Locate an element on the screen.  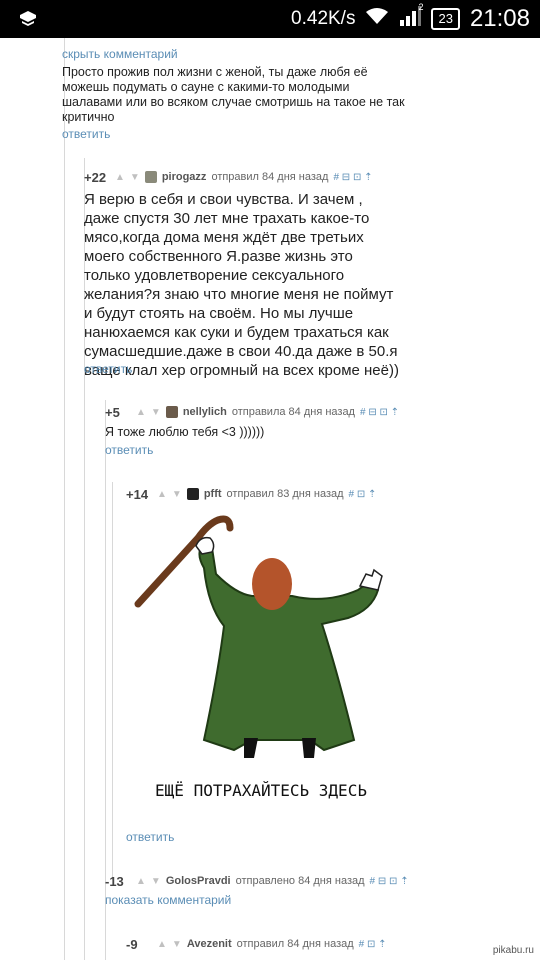
username: pfft is located at coordinates (213, 494).